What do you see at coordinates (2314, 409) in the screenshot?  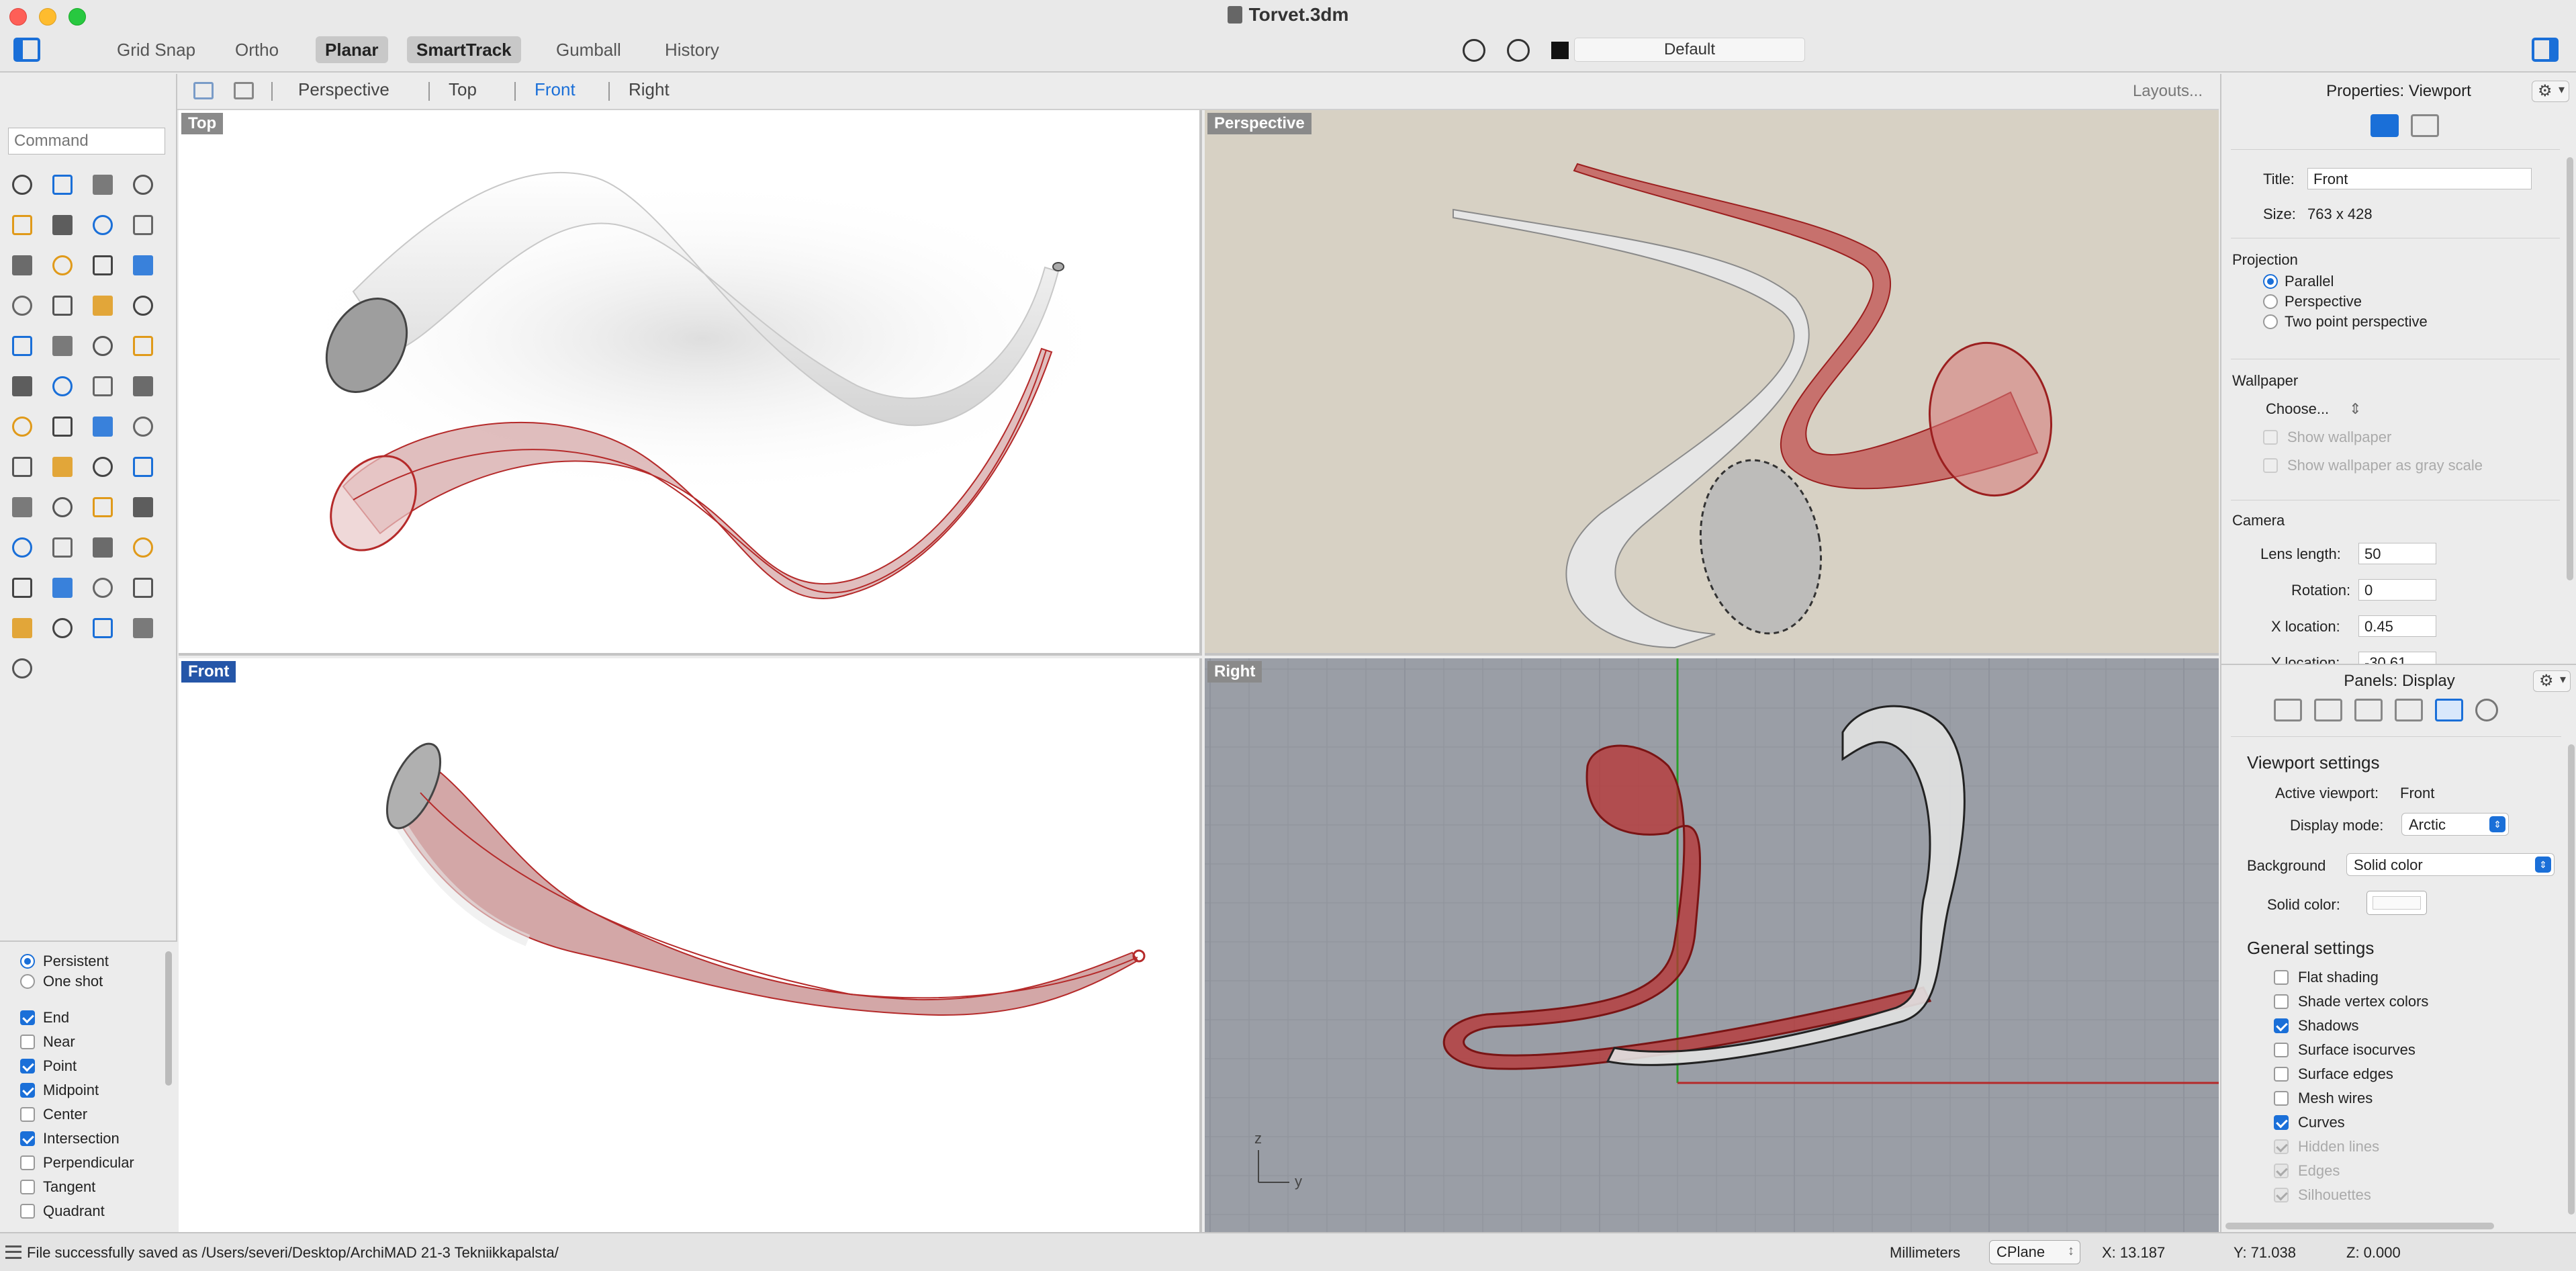 I see `wallpaper-choose-dropdown: Choose... ⇕` at bounding box center [2314, 409].